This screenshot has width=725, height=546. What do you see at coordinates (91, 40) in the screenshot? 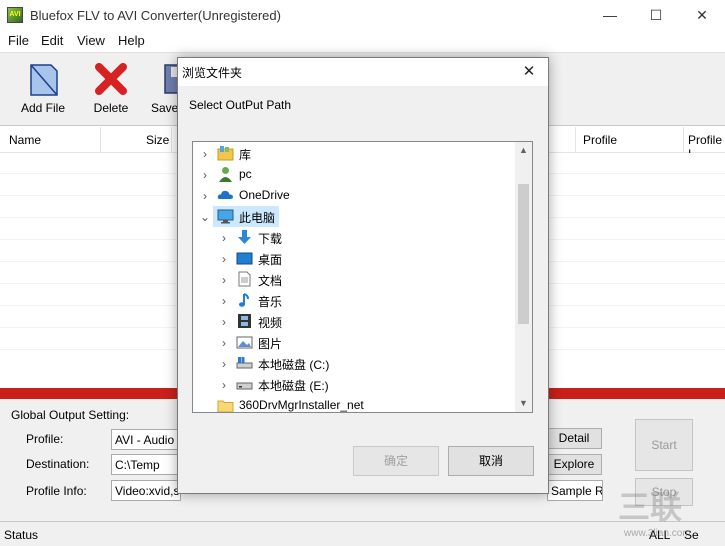
I see `menu-view: View` at bounding box center [91, 40].